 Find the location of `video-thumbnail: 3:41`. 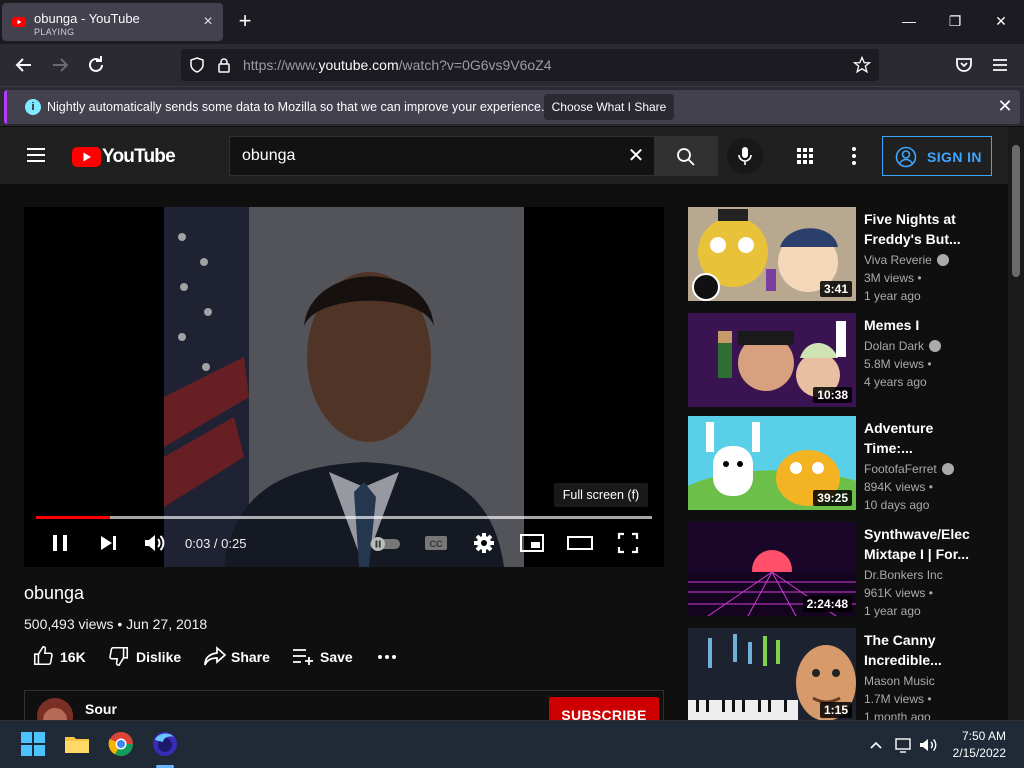

video-thumbnail: 3:41 is located at coordinates (772, 254).